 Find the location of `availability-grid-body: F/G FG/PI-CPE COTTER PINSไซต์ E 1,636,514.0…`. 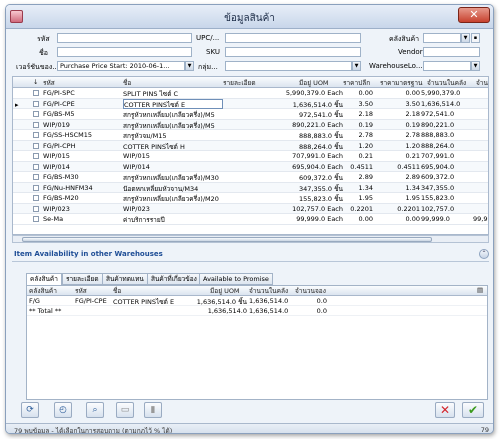

availability-grid-body: F/G FG/PI-CPE COTTER PINSไซต์ E 1,636,514.0… is located at coordinates (257, 306).